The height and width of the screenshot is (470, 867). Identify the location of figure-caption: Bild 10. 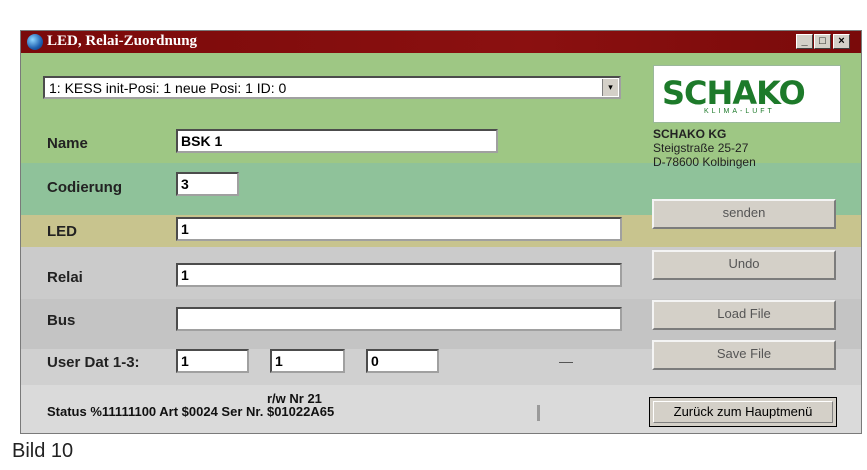
(43, 451).